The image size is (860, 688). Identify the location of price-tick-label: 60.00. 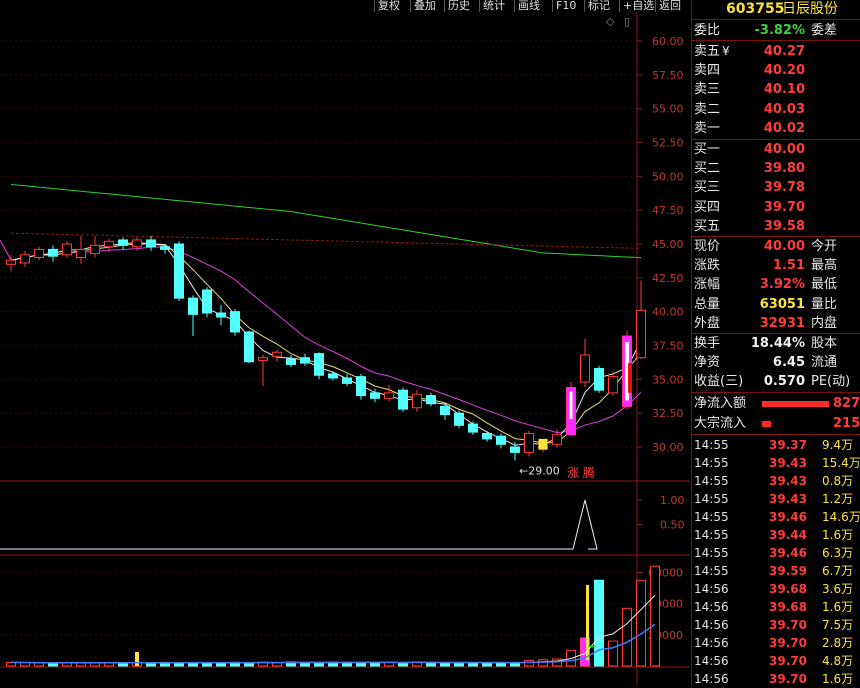
(668, 41).